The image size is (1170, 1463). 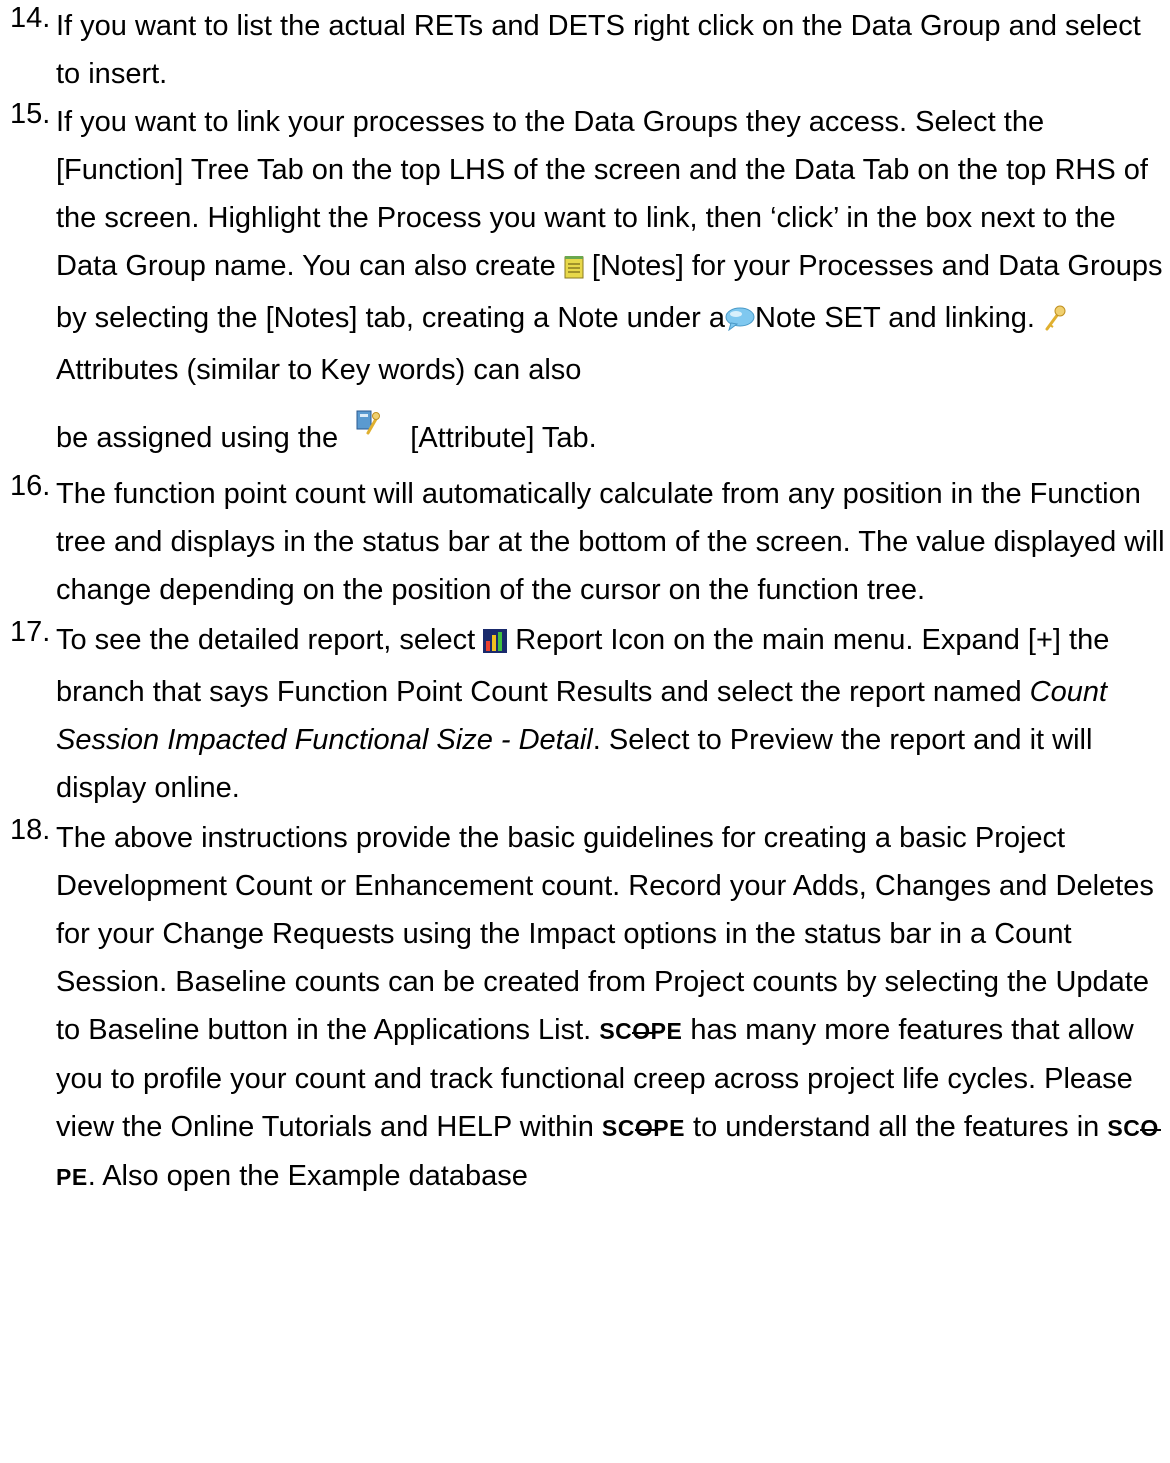 What do you see at coordinates (503, 438) in the screenshot?
I see `step-text-segment: [Attribute] Tab.` at bounding box center [503, 438].